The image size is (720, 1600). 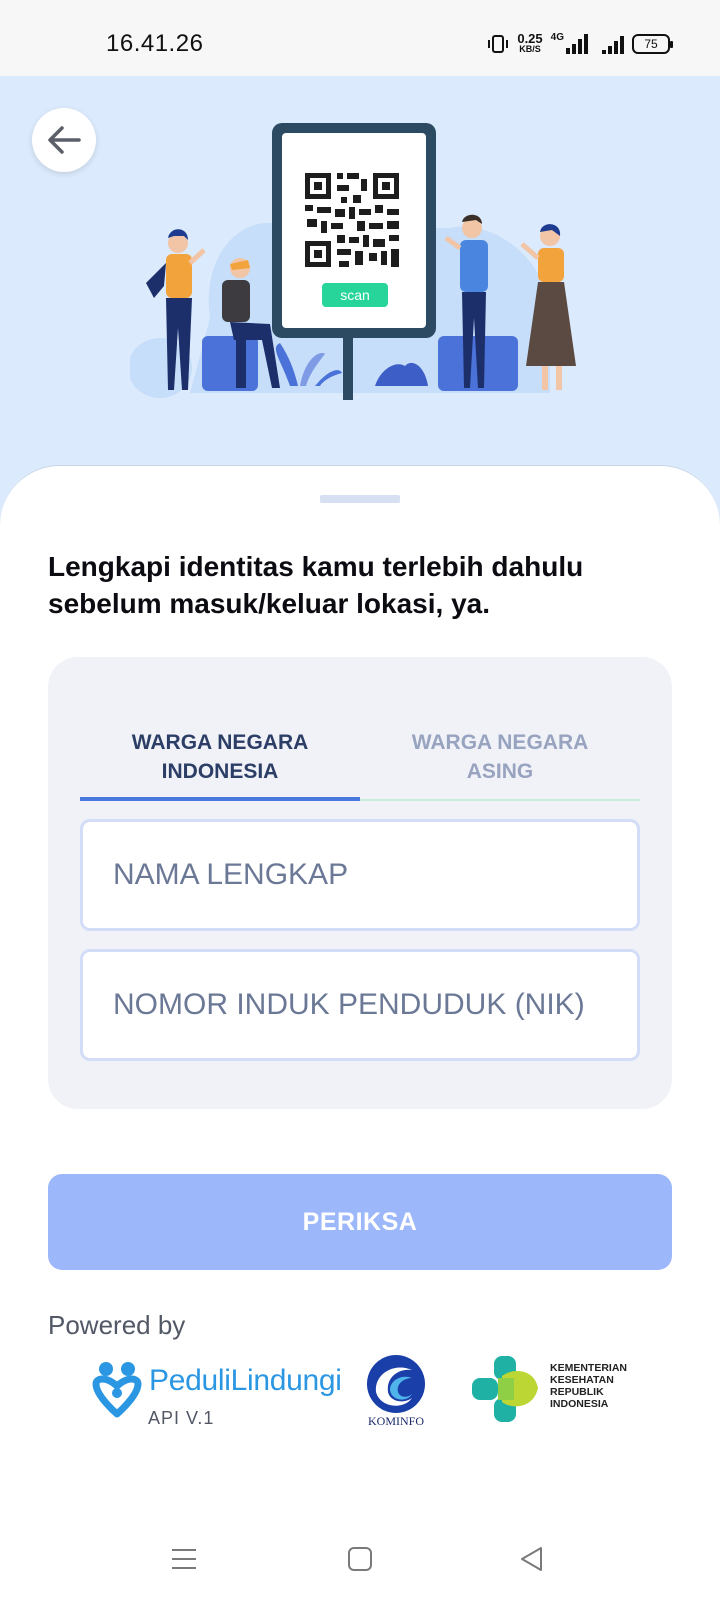 What do you see at coordinates (117, 1325) in the screenshot?
I see `powered-by-label: Powered by` at bounding box center [117, 1325].